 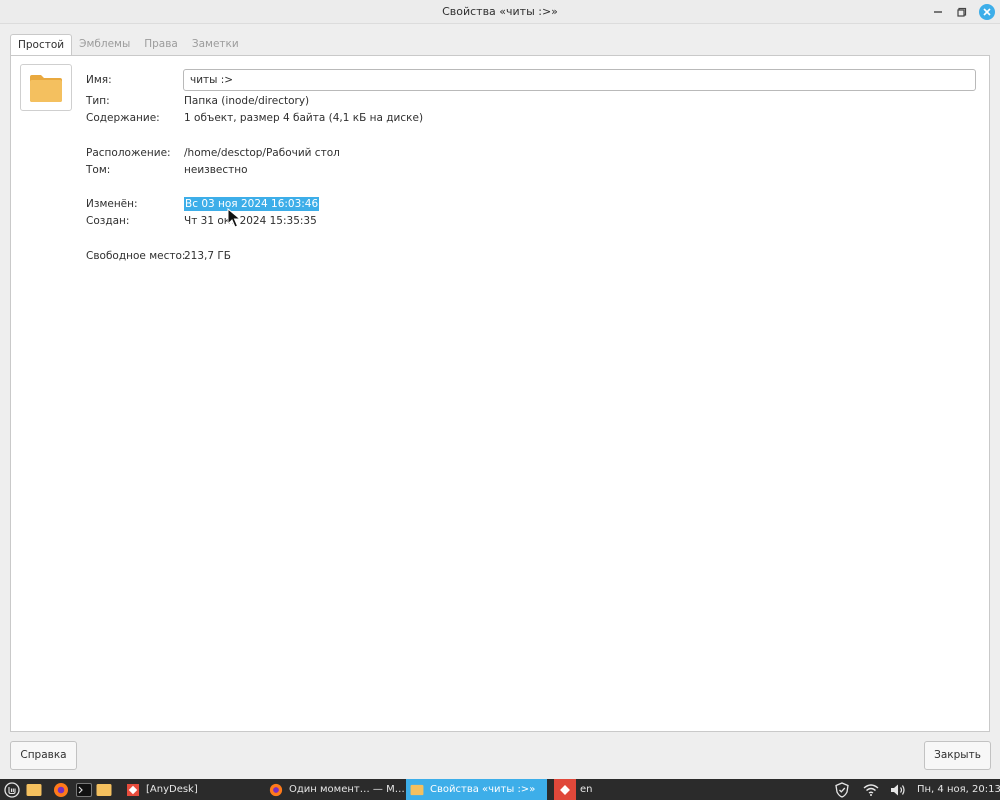 What do you see at coordinates (234, 218) in the screenshot?
I see `mouse-cursor-icon` at bounding box center [234, 218].